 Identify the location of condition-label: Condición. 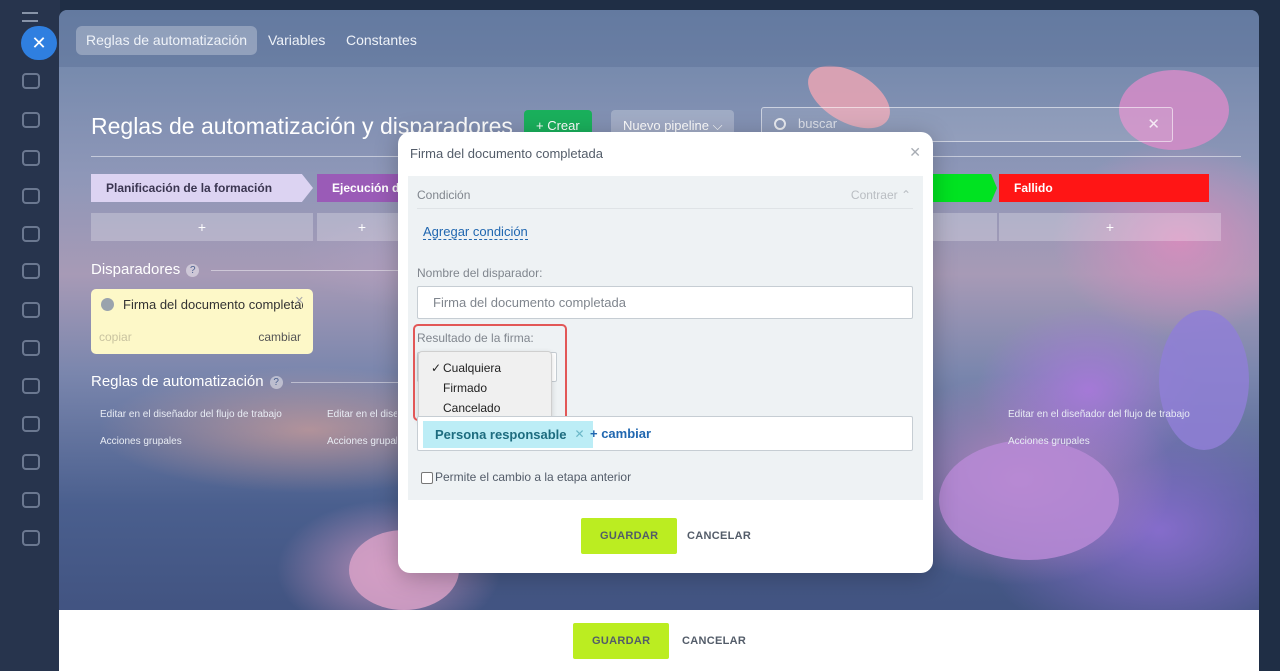
(444, 195).